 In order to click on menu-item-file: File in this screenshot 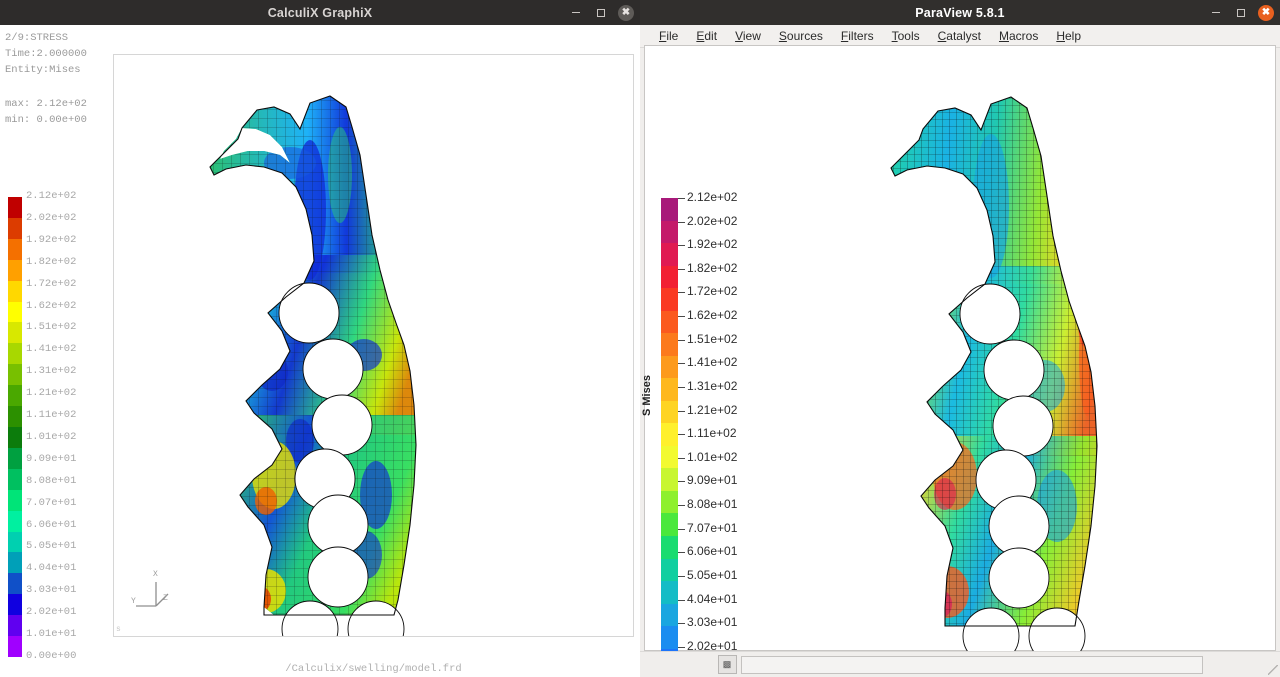, I will do `click(668, 36)`.